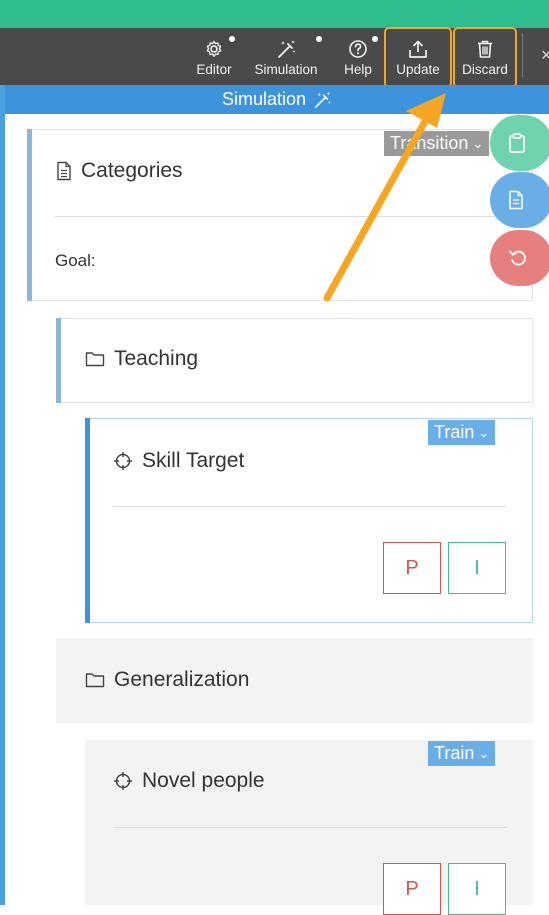 The image size is (549, 915). I want to click on teaching-heading: Teaching, so click(141, 359).